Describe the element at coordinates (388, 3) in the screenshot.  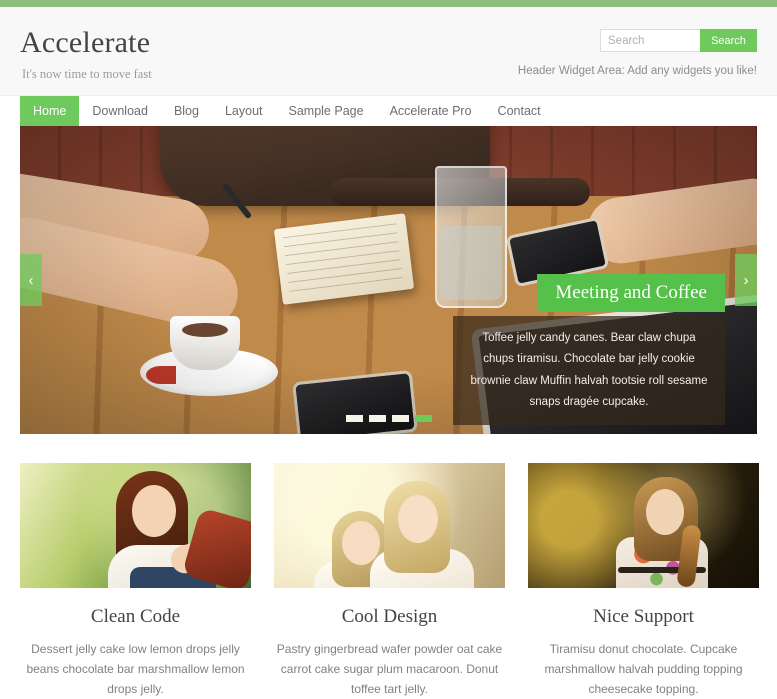
I see `top-accent-bar` at that location.